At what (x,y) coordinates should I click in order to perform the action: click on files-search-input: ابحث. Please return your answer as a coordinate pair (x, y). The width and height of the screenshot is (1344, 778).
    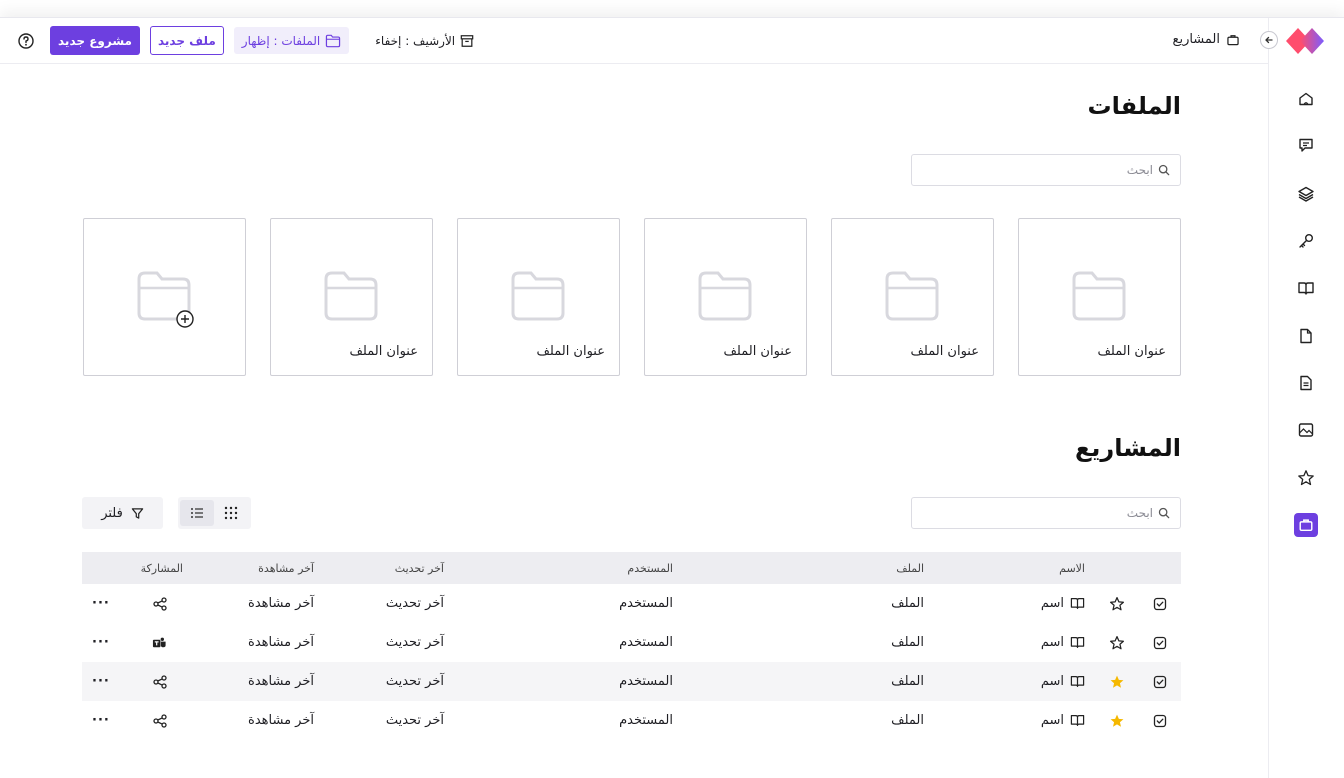
    Looking at the image, I should click on (1046, 170).